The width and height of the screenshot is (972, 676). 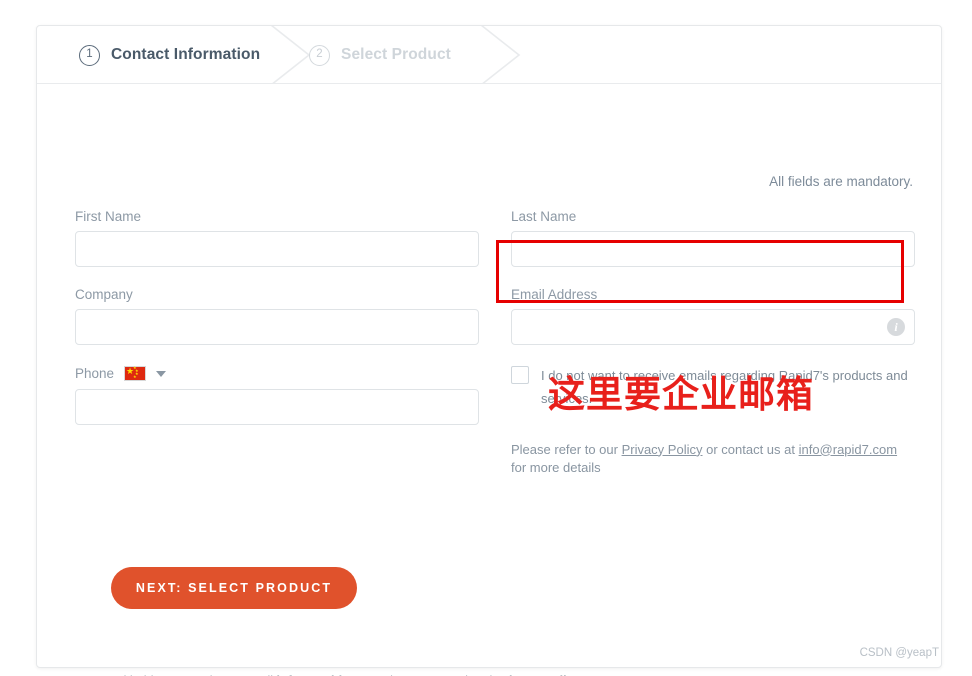 I want to click on first-name-input, so click(x=277, y=249).